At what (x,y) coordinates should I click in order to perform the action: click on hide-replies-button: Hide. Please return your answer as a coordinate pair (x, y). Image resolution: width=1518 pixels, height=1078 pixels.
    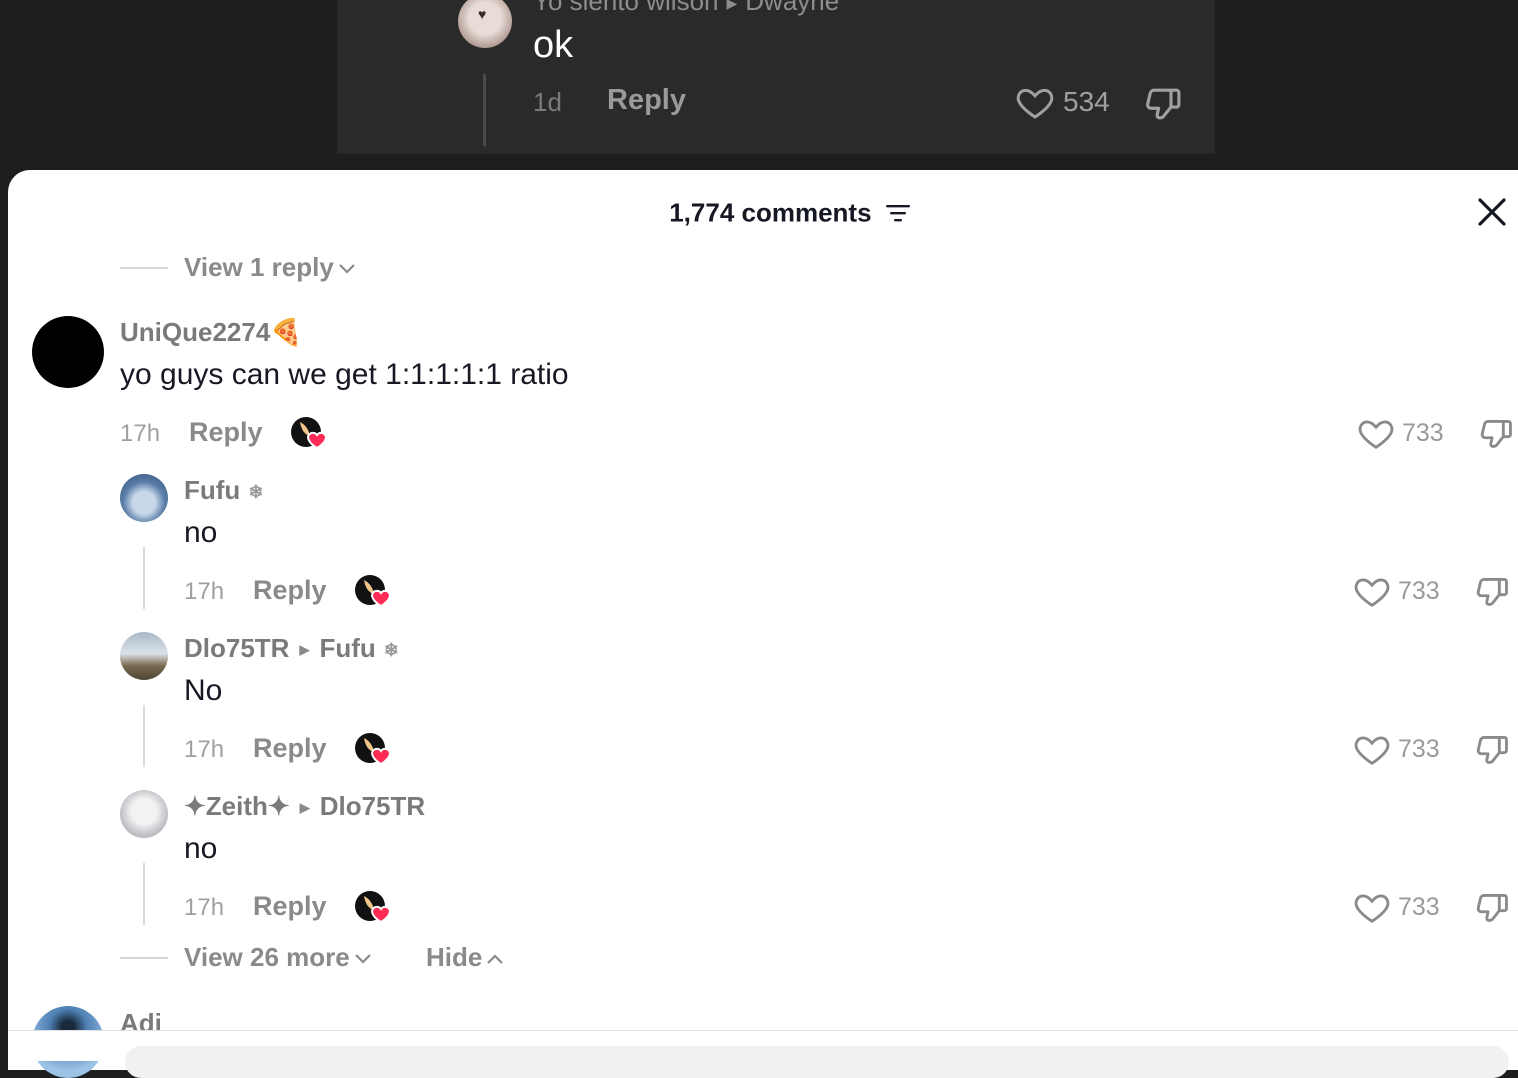
    Looking at the image, I should click on (465, 957).